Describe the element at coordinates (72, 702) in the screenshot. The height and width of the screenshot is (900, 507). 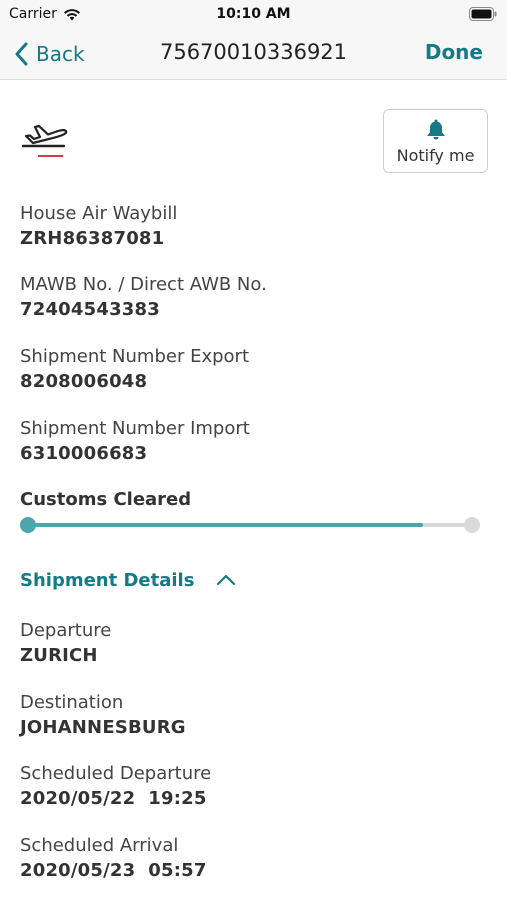
I see `field-label: Destination` at that location.